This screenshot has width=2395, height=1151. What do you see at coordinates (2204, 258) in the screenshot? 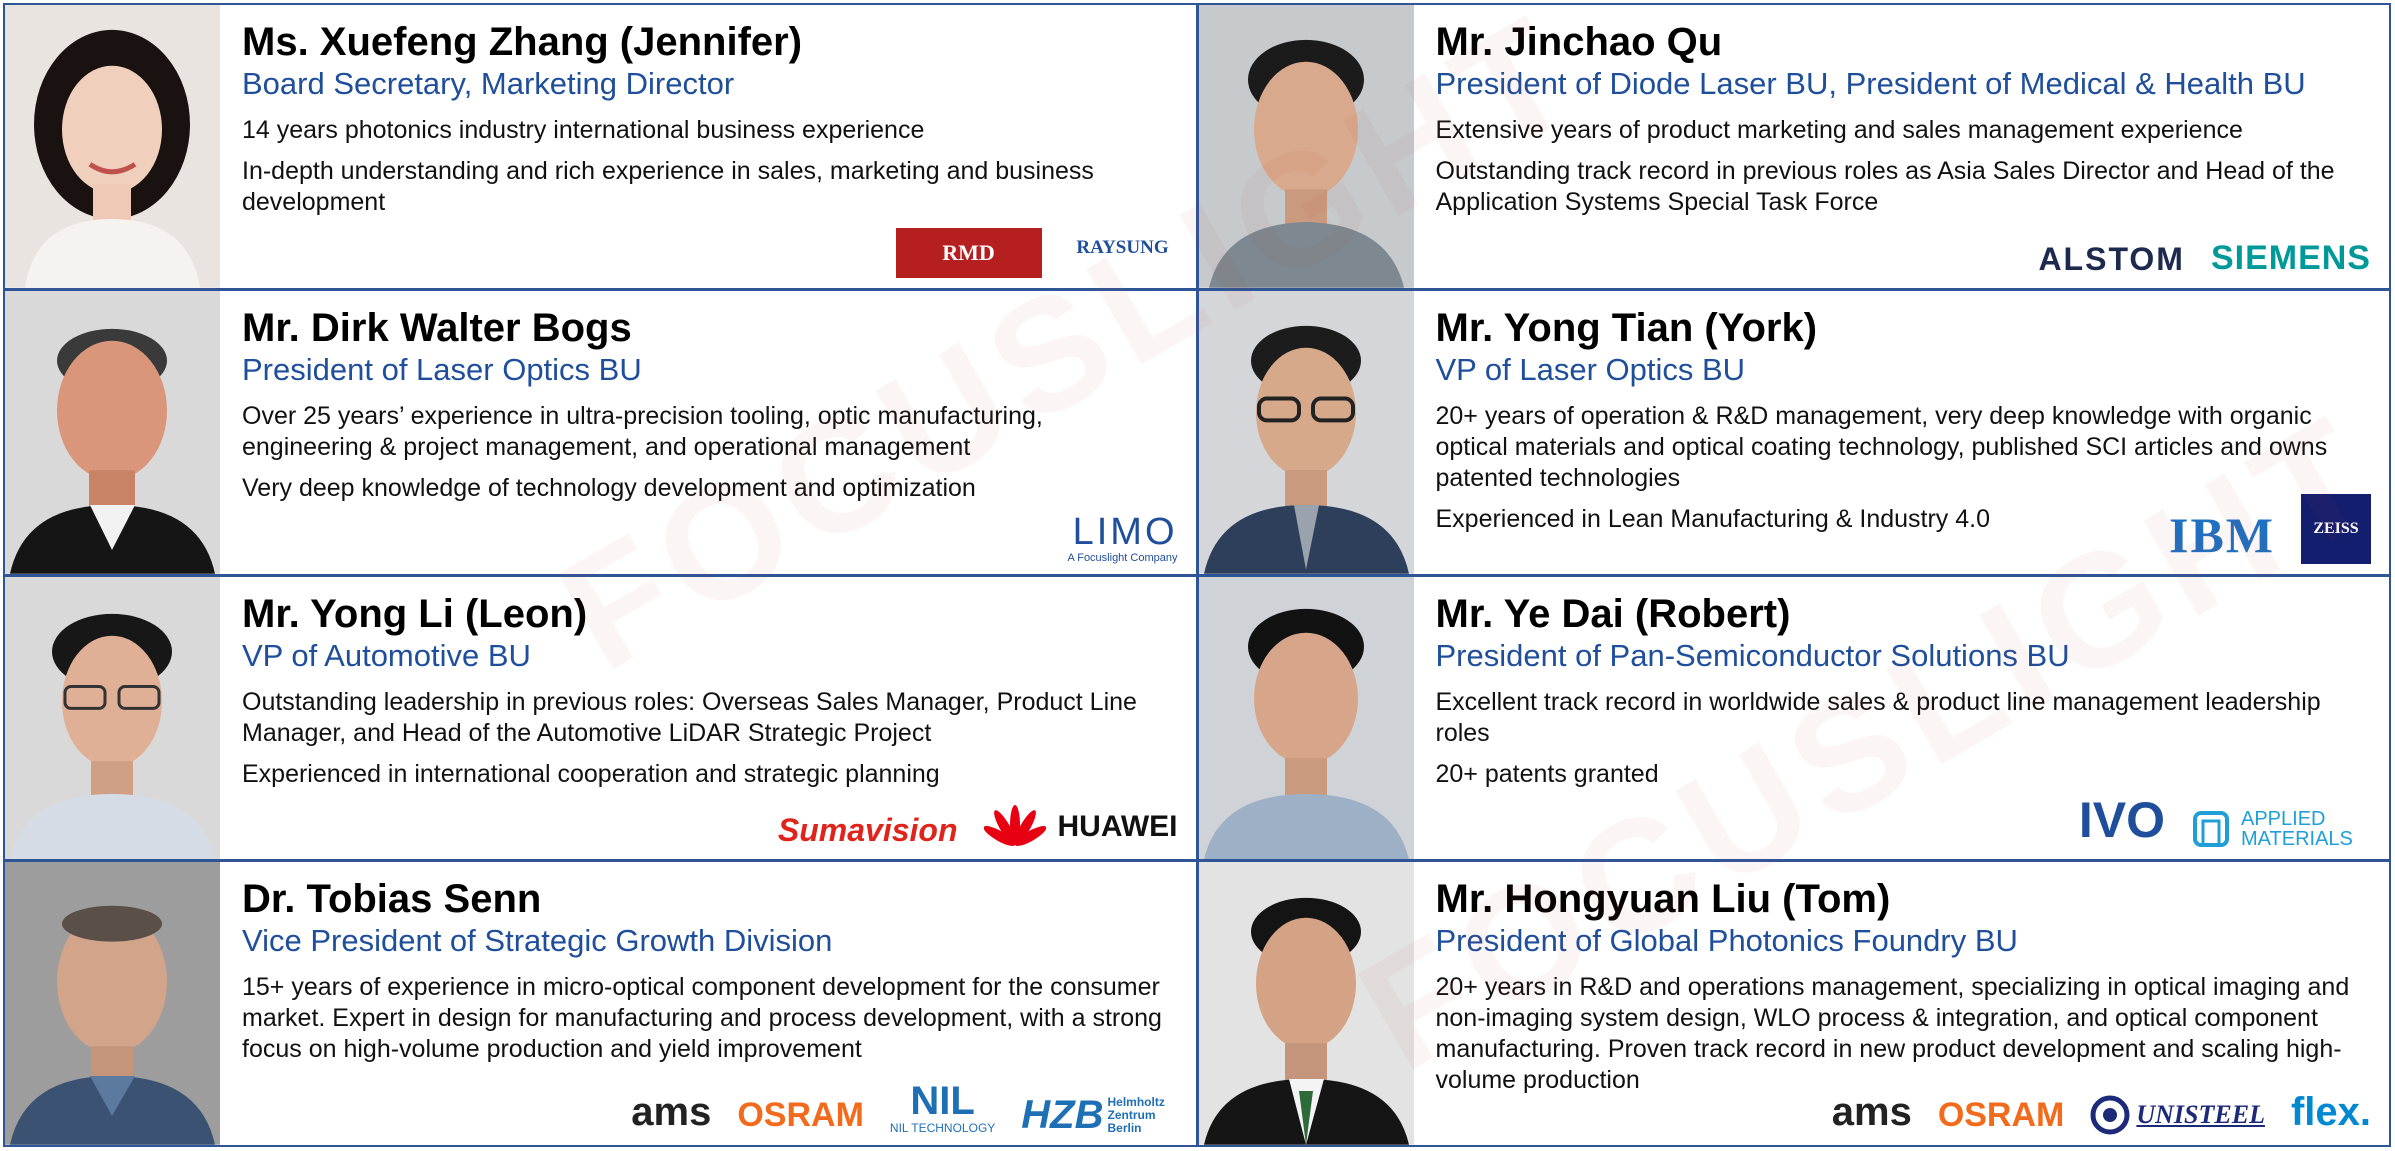
I see `company-logos: ALSTOM SIEMENS` at bounding box center [2204, 258].